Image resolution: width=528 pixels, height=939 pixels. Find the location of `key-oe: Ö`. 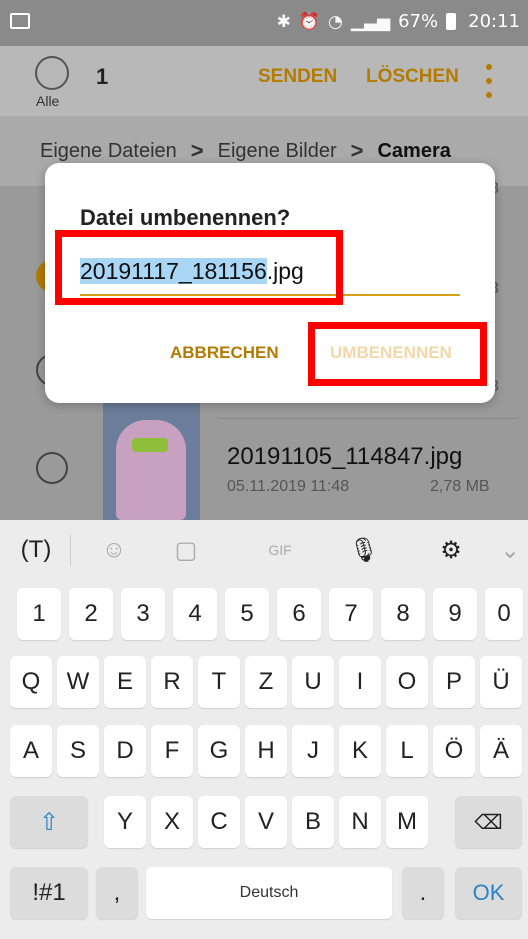

key-oe: Ö is located at coordinates (454, 751).